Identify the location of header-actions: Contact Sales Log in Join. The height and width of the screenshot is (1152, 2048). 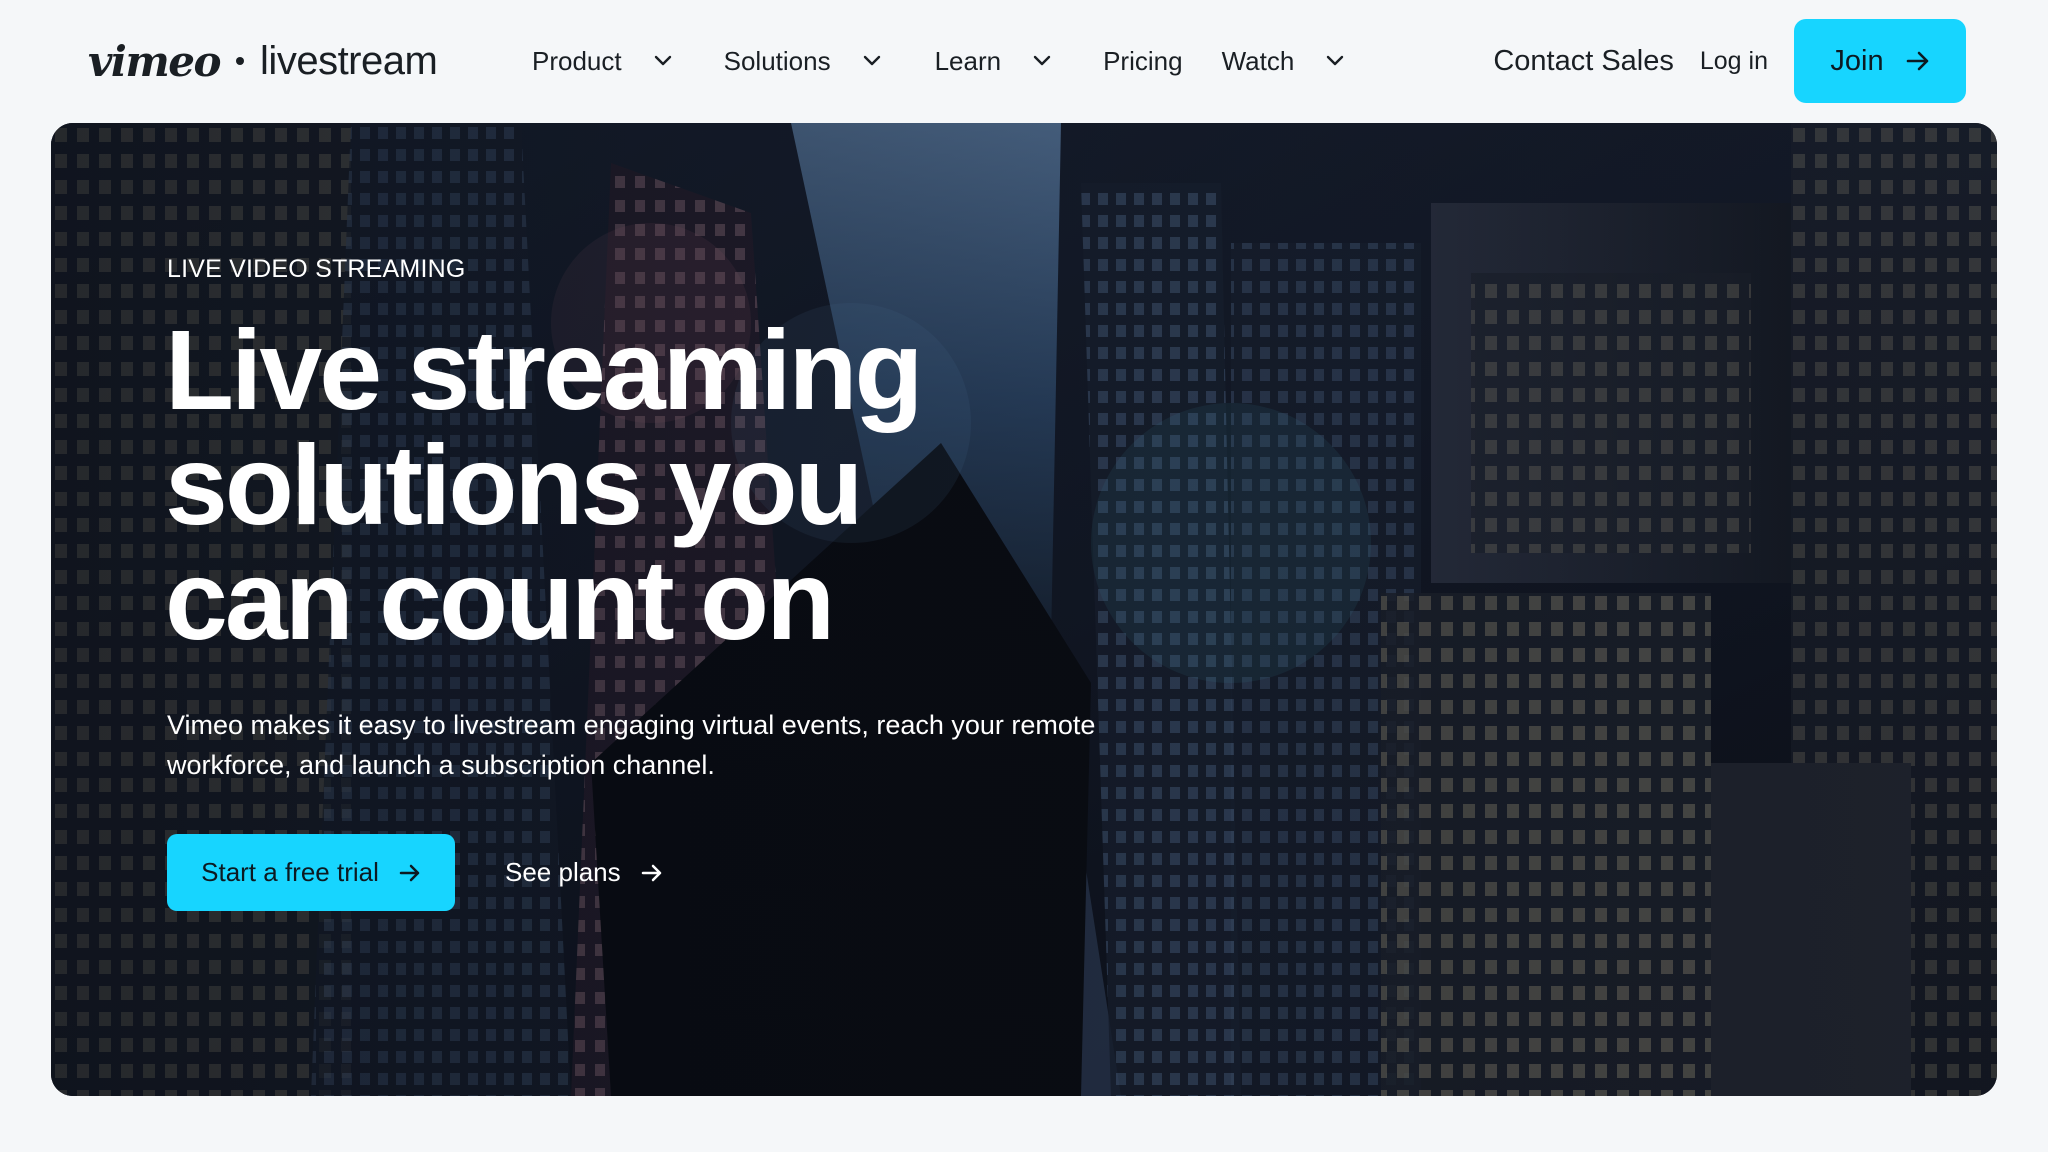
(1729, 61).